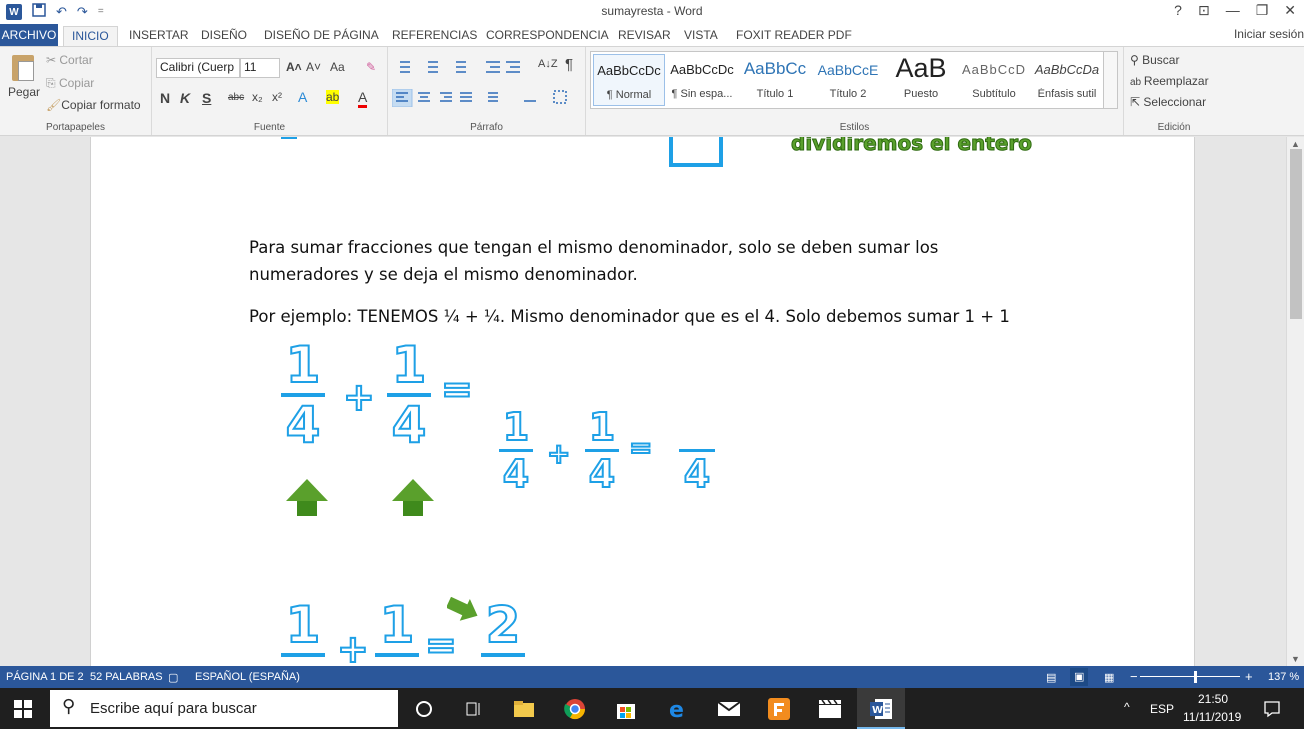 This screenshot has width=1304, height=729. What do you see at coordinates (794, 36) in the screenshot?
I see `tab-foxit-reader-pdf: FOXIT READER PDF` at bounding box center [794, 36].